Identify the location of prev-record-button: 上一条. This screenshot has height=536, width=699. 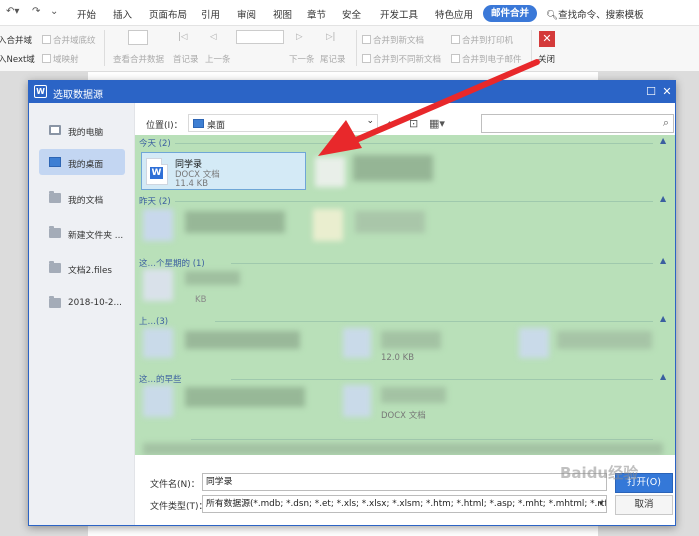
(218, 59).